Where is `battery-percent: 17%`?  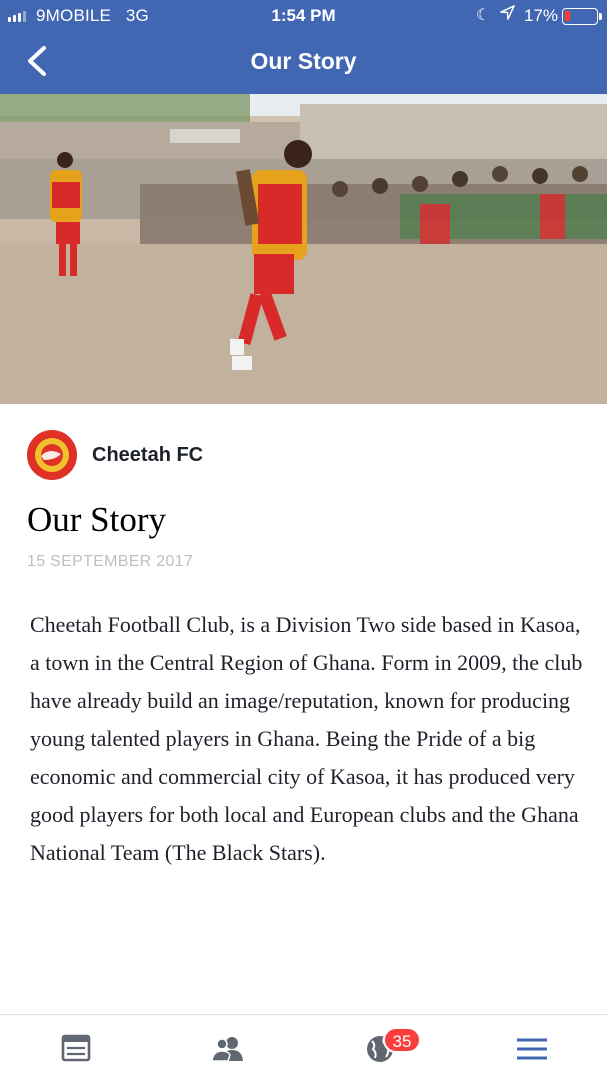
battery-percent: 17% is located at coordinates (541, 15).